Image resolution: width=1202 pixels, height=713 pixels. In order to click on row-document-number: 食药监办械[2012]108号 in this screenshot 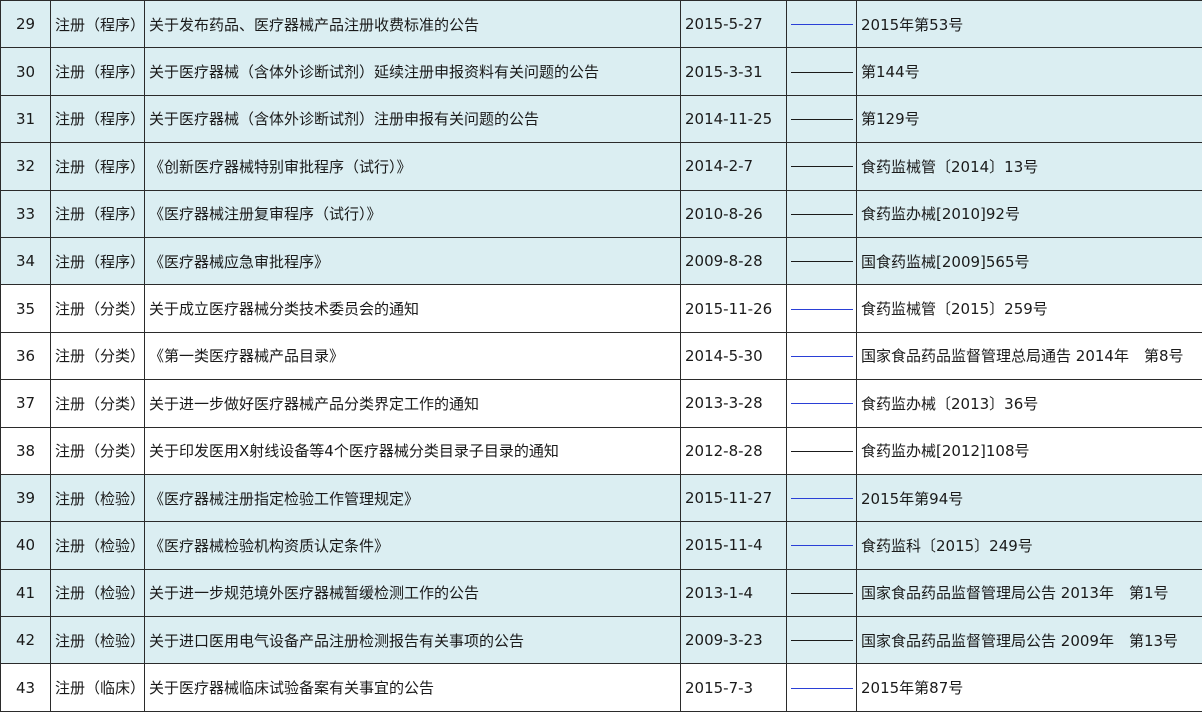, I will do `click(1029, 450)`.